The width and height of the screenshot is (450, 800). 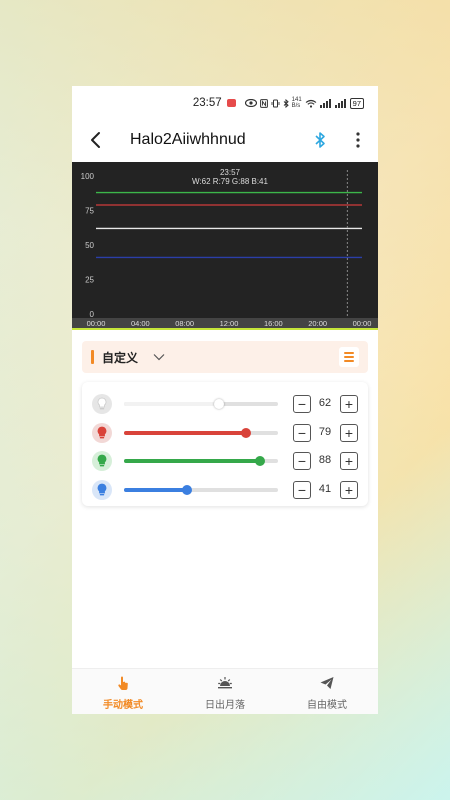 What do you see at coordinates (325, 460) in the screenshot?
I see `channel-value: 88` at bounding box center [325, 460].